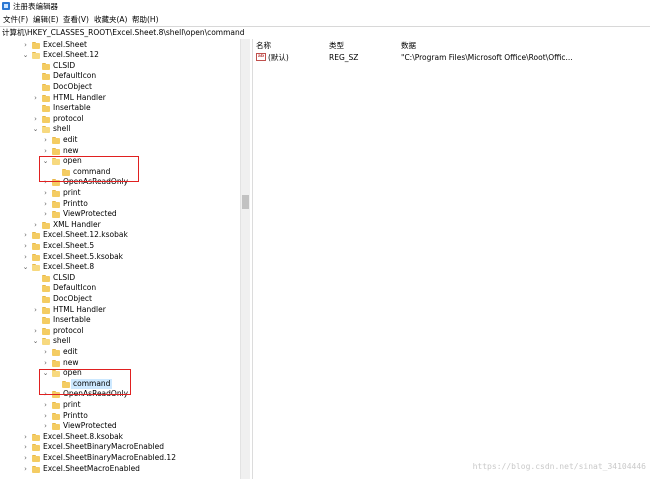  What do you see at coordinates (90, 426) in the screenshot?
I see `tree-node-label: ViewProtected` at bounding box center [90, 426].